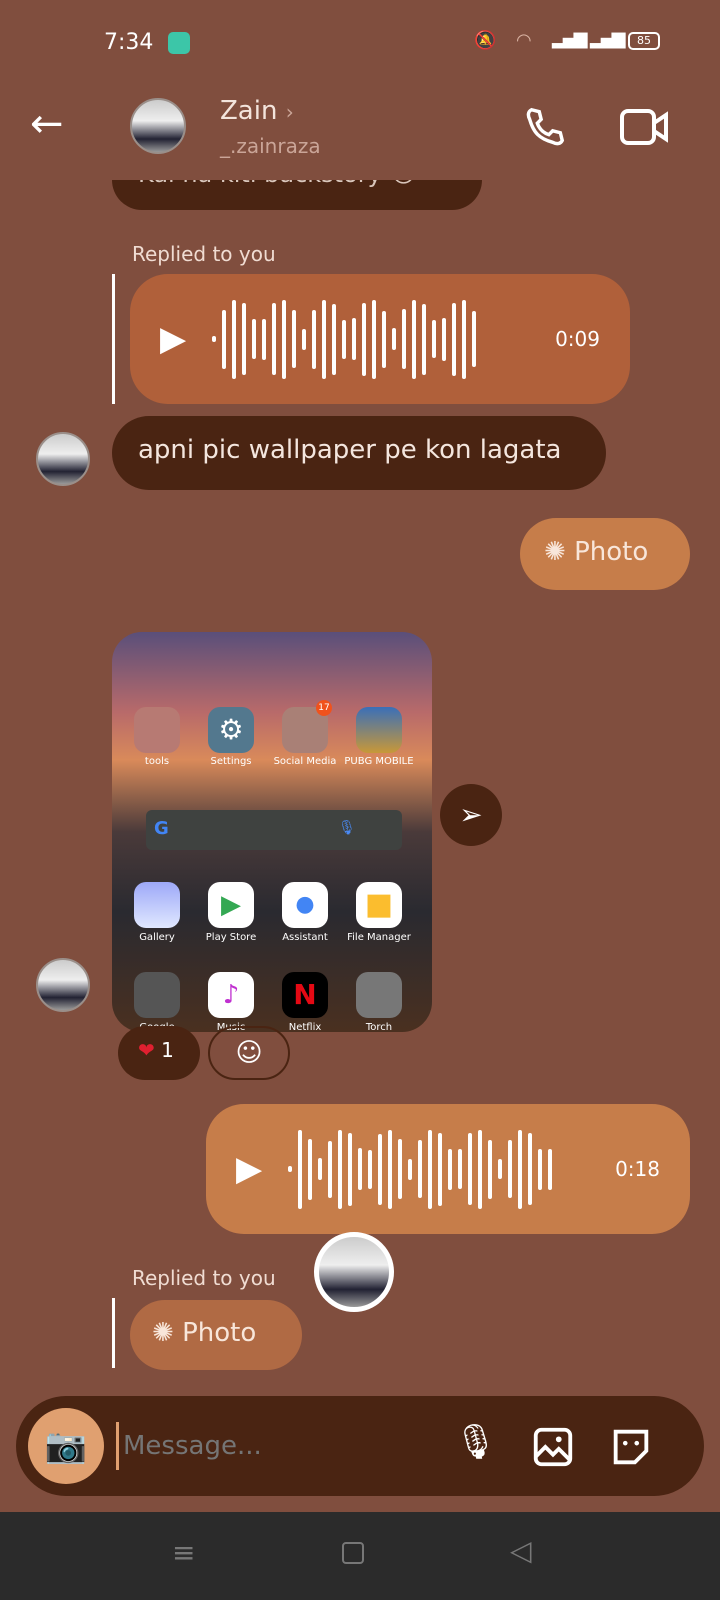  What do you see at coordinates (360, 46) in the screenshot?
I see `status-bar: 7:34 🔕 ◠ ▂▄▆ ▂▄▆ 85` at bounding box center [360, 46].